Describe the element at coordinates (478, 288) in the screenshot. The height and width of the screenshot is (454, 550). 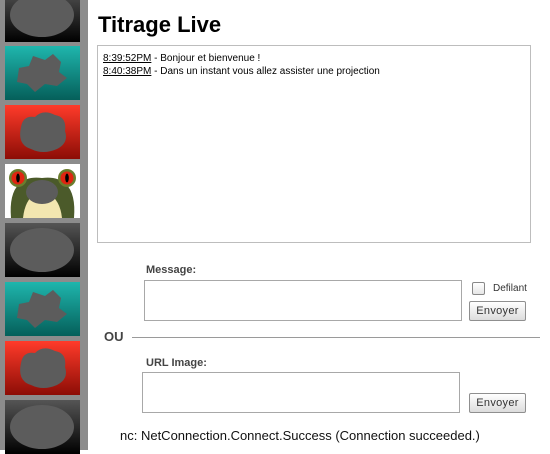
I see `defilant-checkbox` at that location.